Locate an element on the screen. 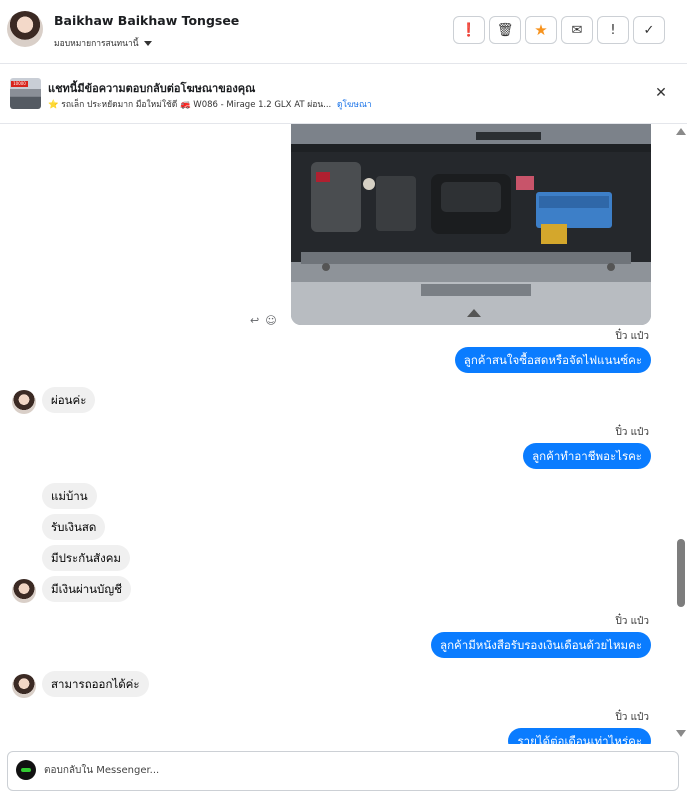 The height and width of the screenshot is (791, 687). reply-input is located at coordinates (304, 770).